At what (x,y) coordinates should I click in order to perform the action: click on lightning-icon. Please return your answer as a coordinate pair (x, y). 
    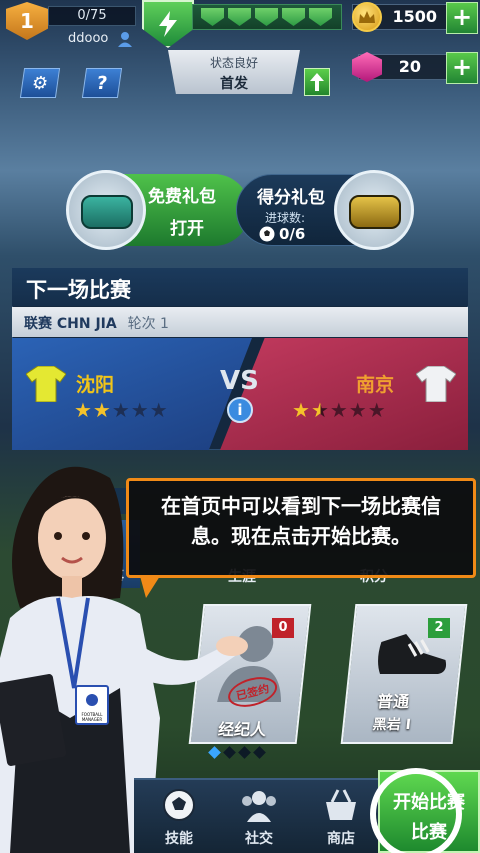
    Looking at the image, I should click on (168, 24).